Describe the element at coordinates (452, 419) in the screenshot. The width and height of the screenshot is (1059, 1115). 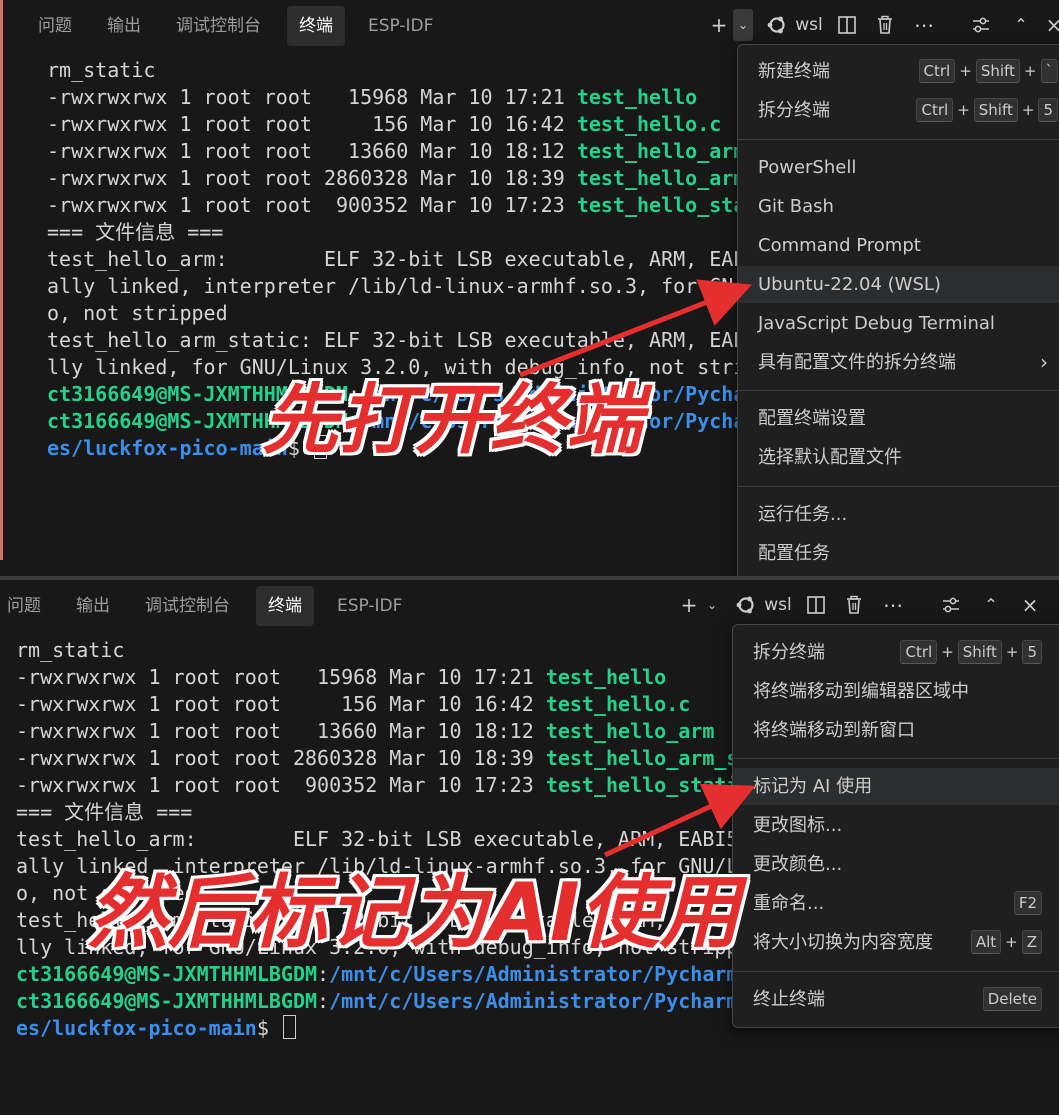
I see `annotation-step1: 先打开终端` at that location.